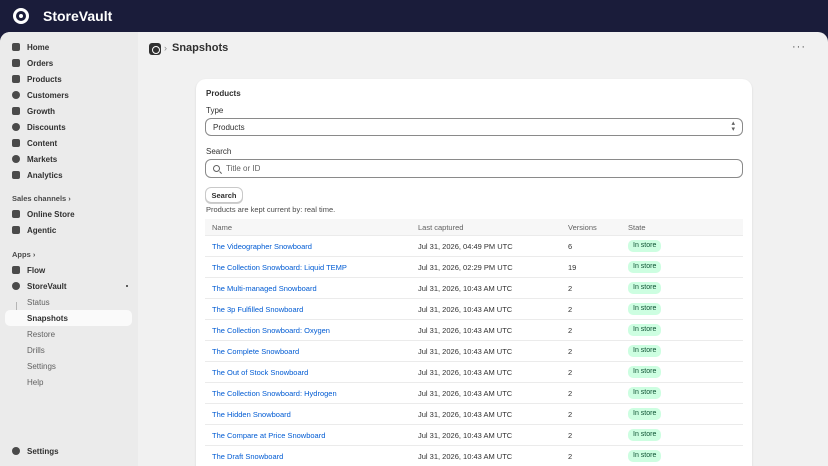 This screenshot has height=466, width=828. Describe the element at coordinates (414, 16) in the screenshot. I see `top-bar: StoreVault` at that location.